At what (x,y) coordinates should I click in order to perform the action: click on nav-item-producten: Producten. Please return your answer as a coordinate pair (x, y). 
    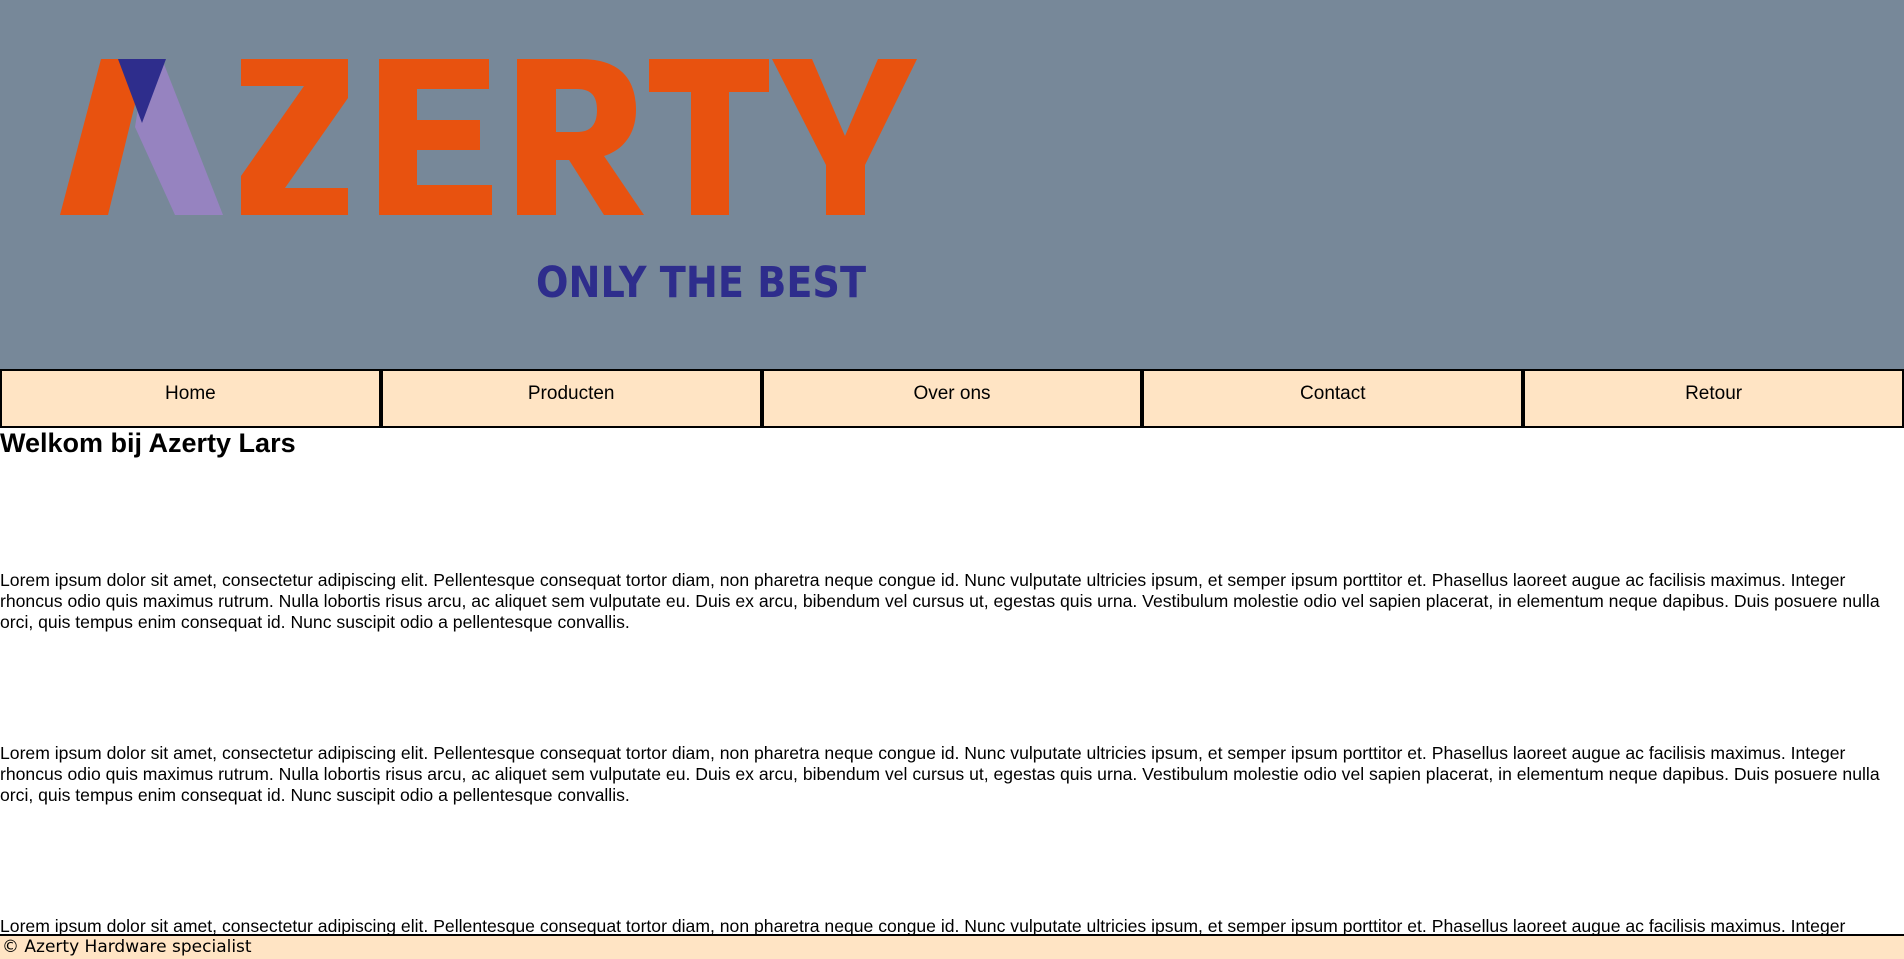
    Looking at the image, I should click on (571, 398).